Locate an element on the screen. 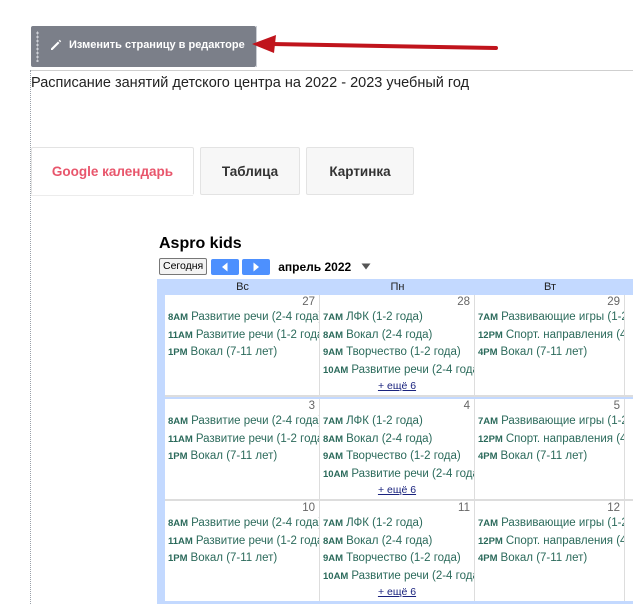 Image resolution: width=633 pixels, height=604 pixels. edit-toolbar: Изменить страницу в редакторе is located at coordinates (145, 46).